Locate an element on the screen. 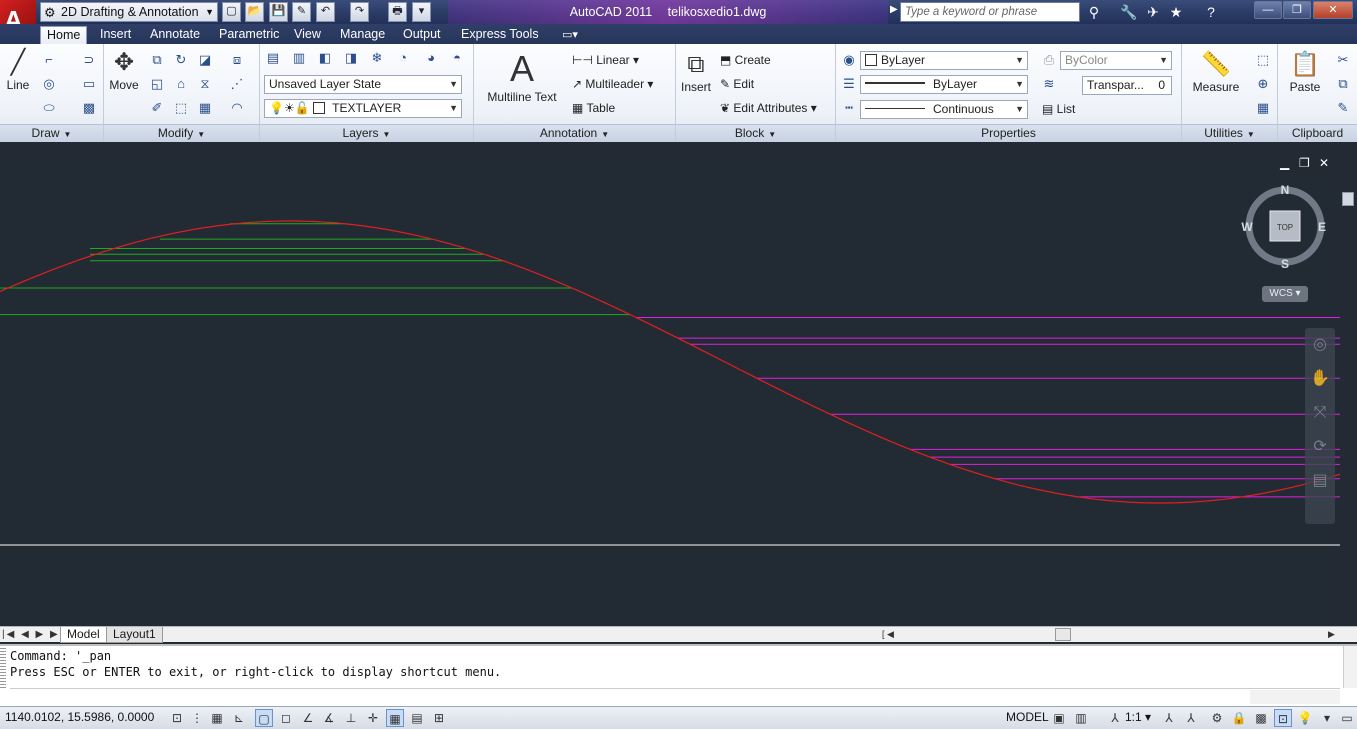  point-icon: ⊕ is located at coordinates (1263, 84).